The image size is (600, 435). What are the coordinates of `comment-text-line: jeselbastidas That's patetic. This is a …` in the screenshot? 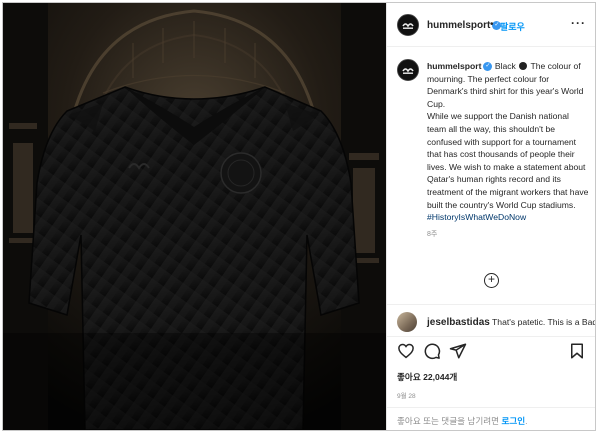 It's located at (511, 322).